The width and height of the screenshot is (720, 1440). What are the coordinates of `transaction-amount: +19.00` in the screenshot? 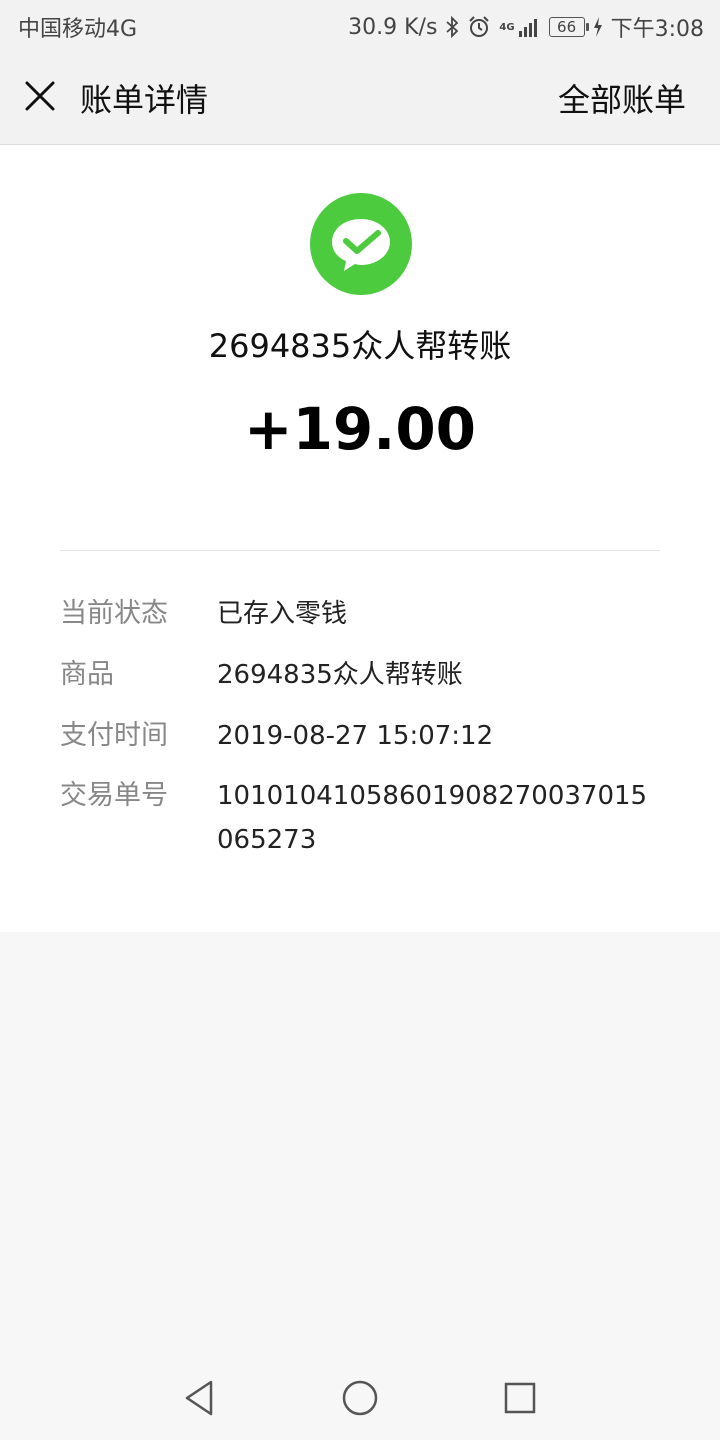 It's located at (360, 429).